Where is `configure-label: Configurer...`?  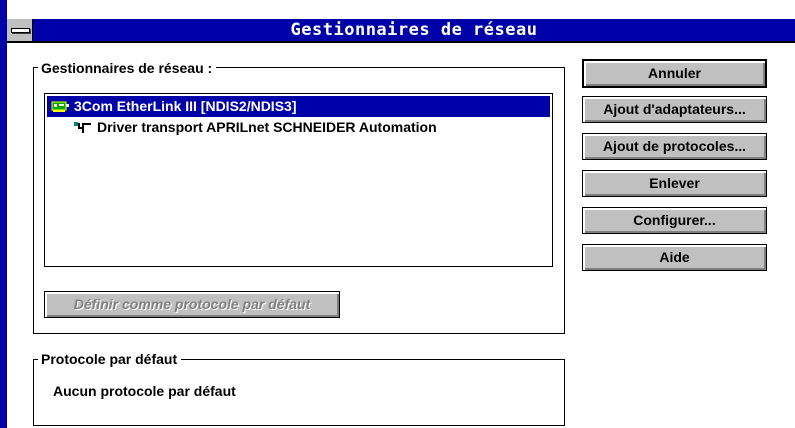
configure-label: Configurer... is located at coordinates (674, 220).